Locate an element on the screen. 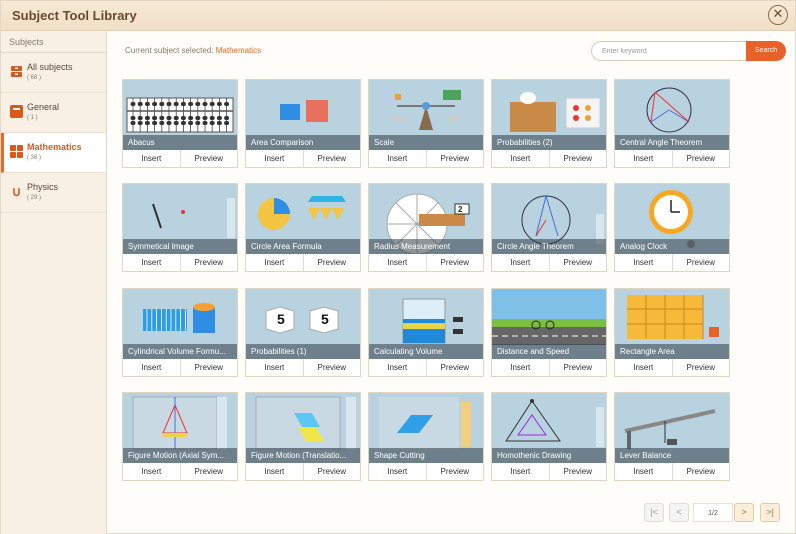 This screenshot has width=796, height=534. sidebar-item-count: ( 1 ) is located at coordinates (32, 118).